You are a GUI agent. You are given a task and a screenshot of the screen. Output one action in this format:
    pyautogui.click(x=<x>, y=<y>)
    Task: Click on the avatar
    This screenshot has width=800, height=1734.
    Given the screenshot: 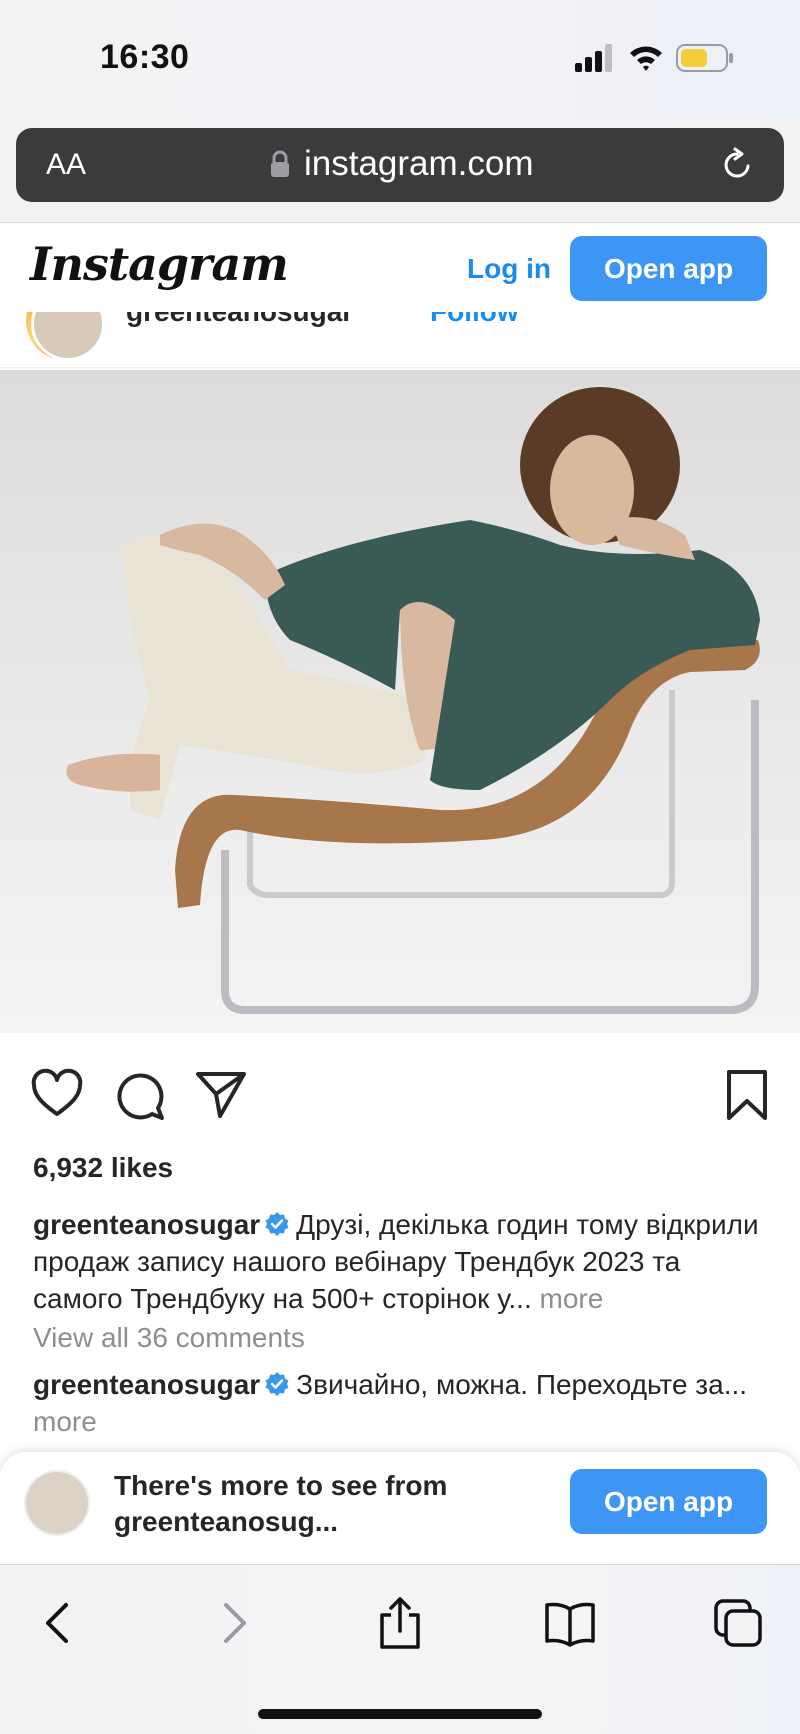 What is the action you would take?
    pyautogui.click(x=57, y=1503)
    